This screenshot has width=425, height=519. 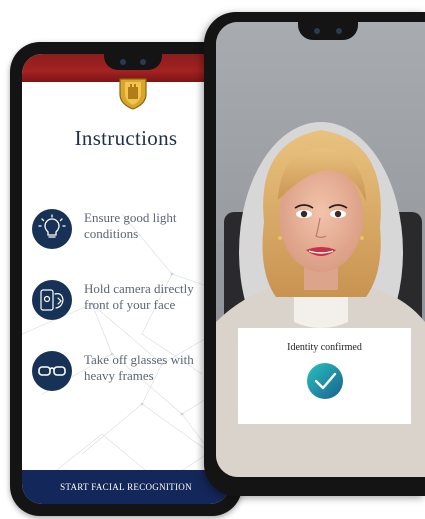 I want to click on instruction-item-light: Ensure good light conditions, so click(x=131, y=234).